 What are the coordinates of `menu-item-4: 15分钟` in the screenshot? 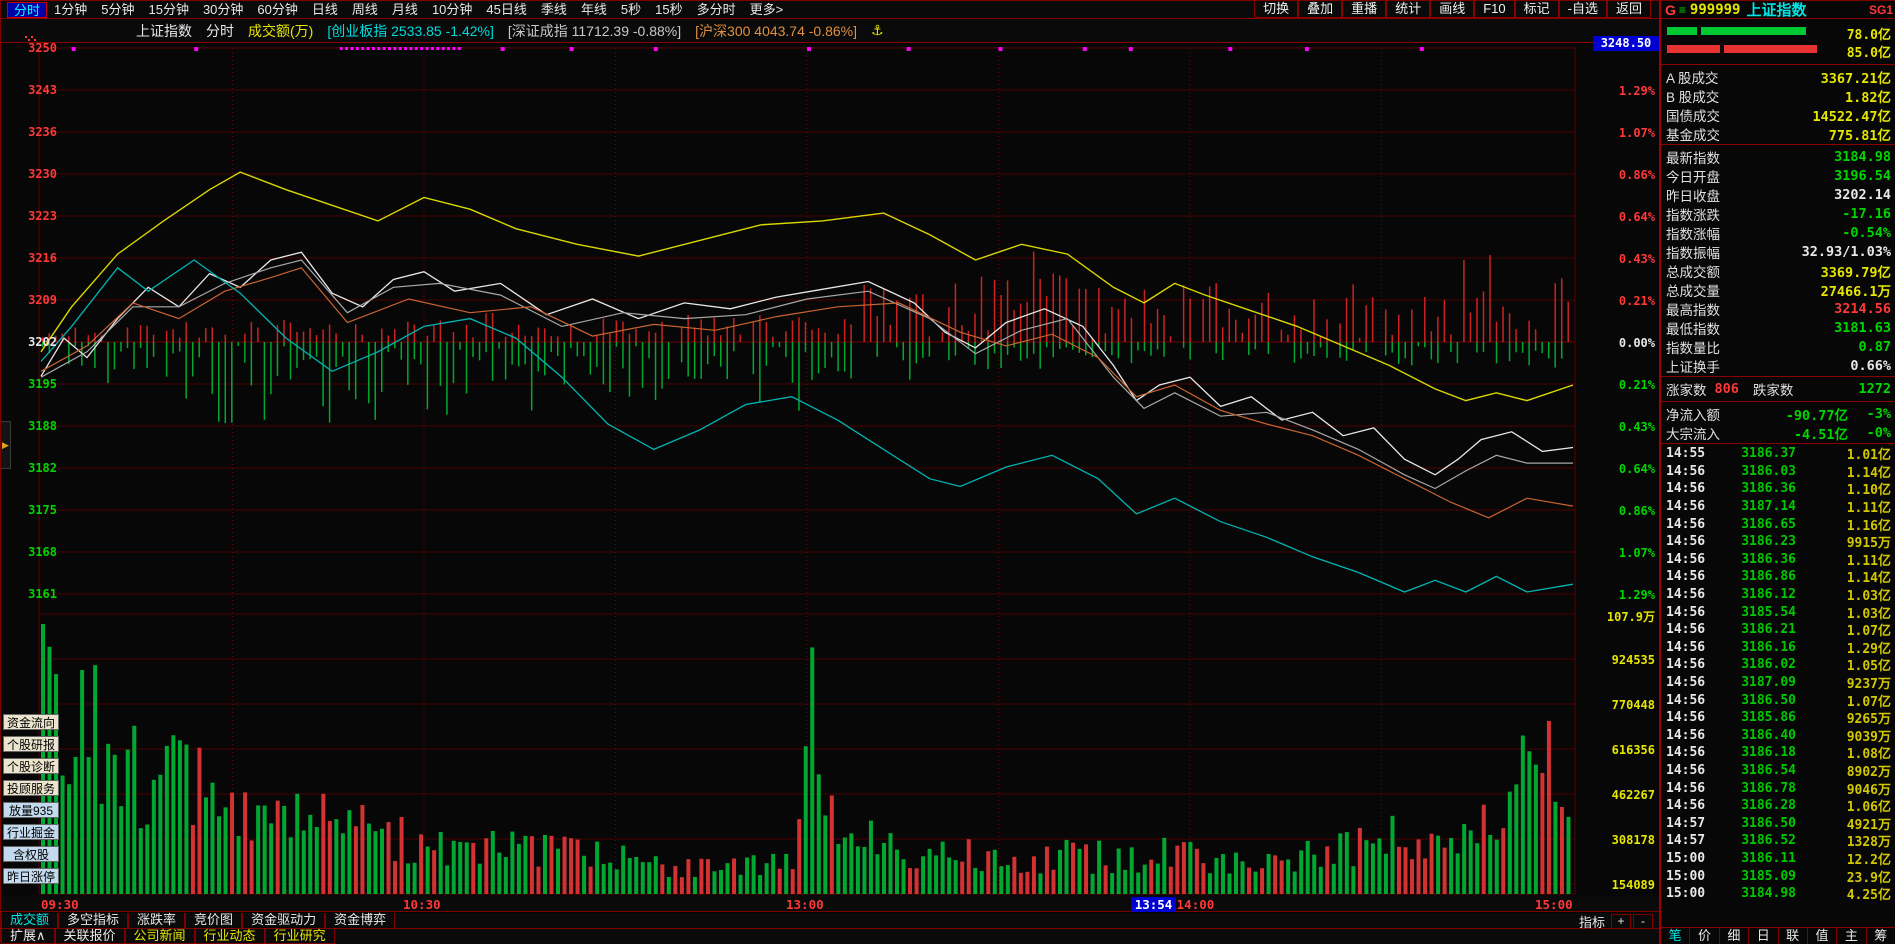 It's located at (168, 10).